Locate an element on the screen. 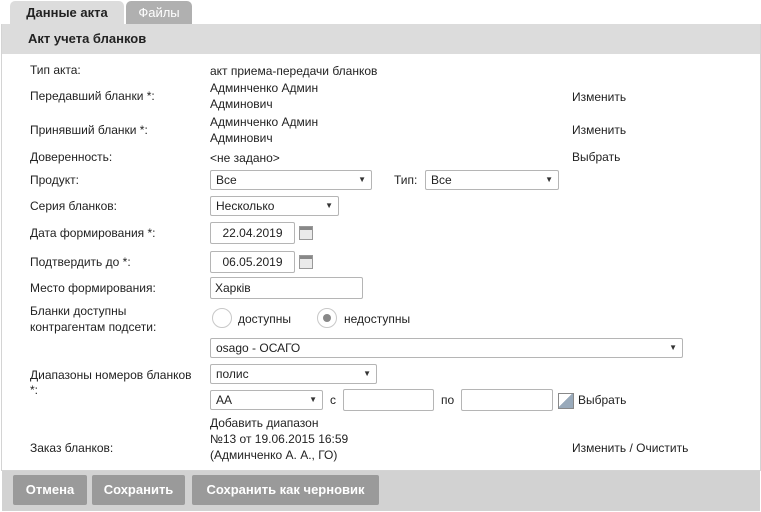  product-select-value: Все is located at coordinates (226, 180).